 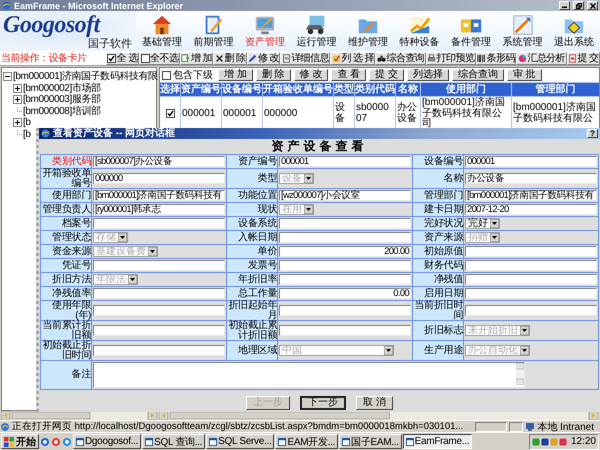 I want to click on field-label: 发票号, so click(x=252, y=265).